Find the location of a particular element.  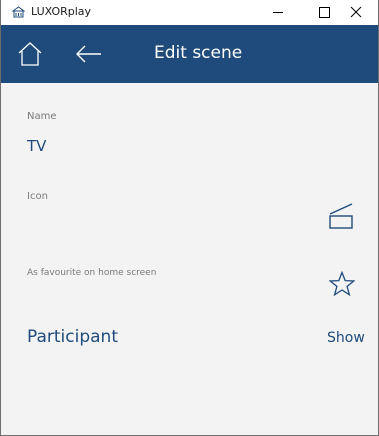

scene-icon-picker is located at coordinates (341, 215).